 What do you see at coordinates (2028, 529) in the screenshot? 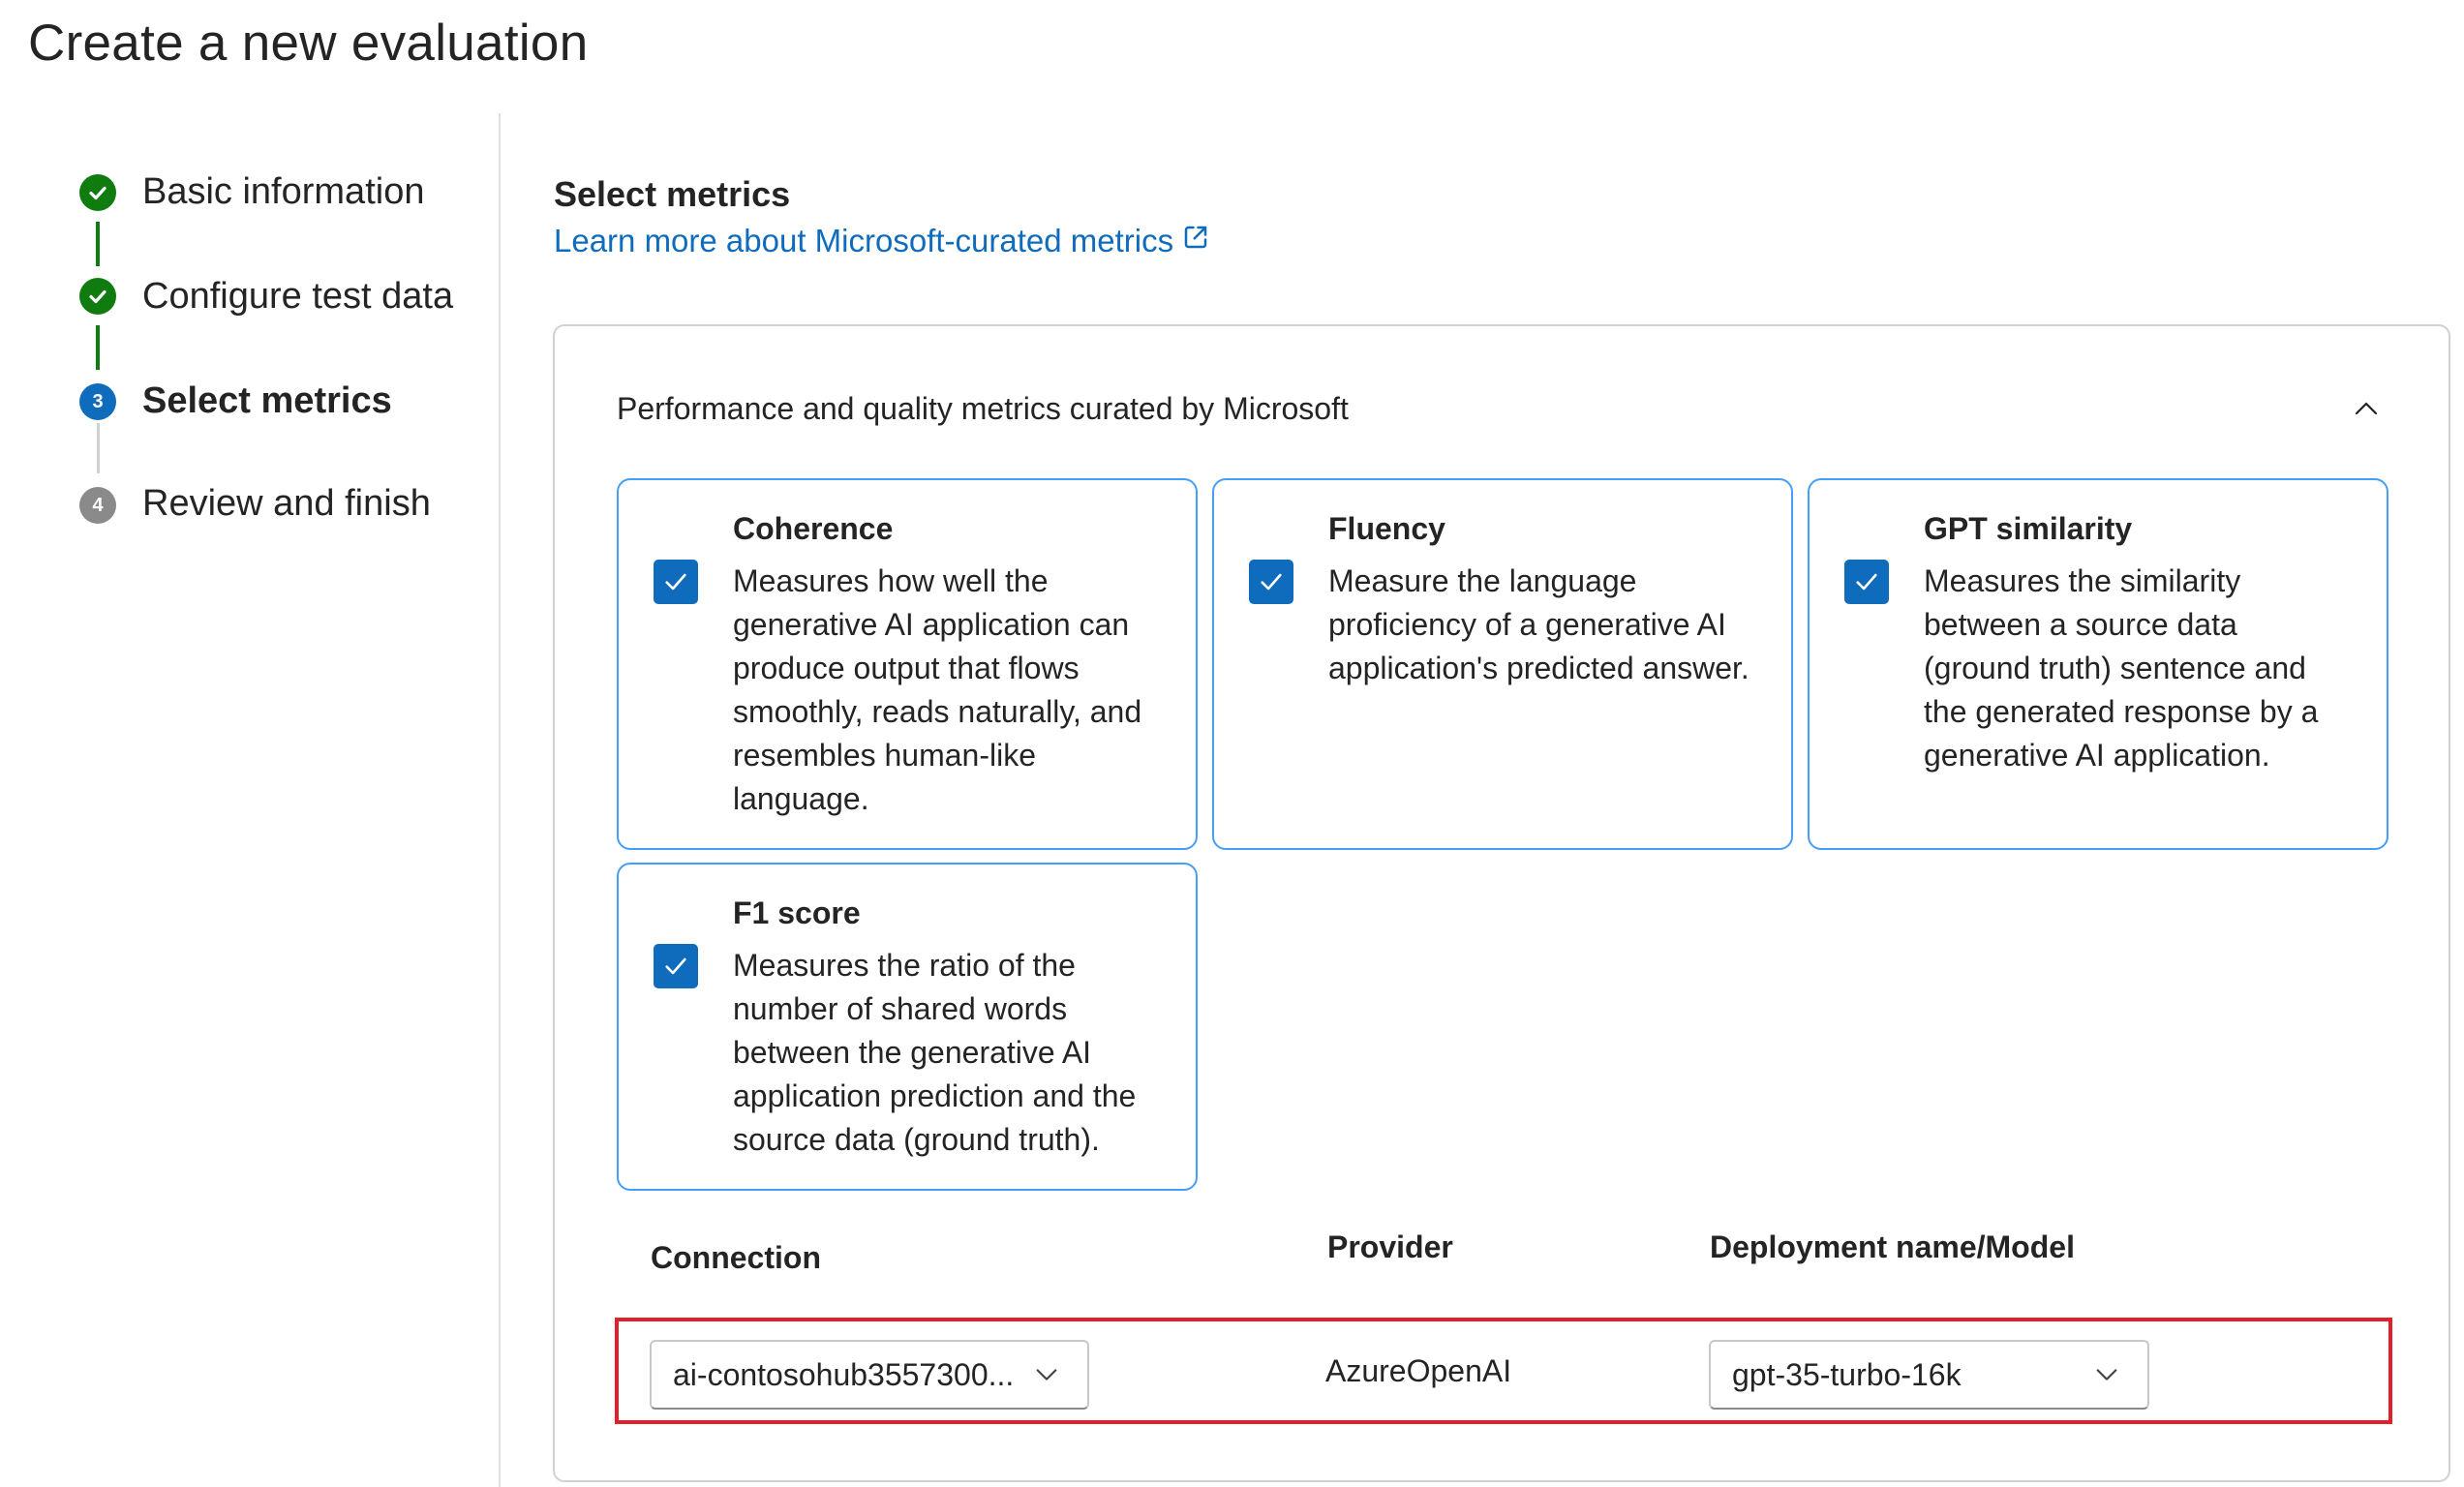
I see `metric-title: GPT similarity` at bounding box center [2028, 529].